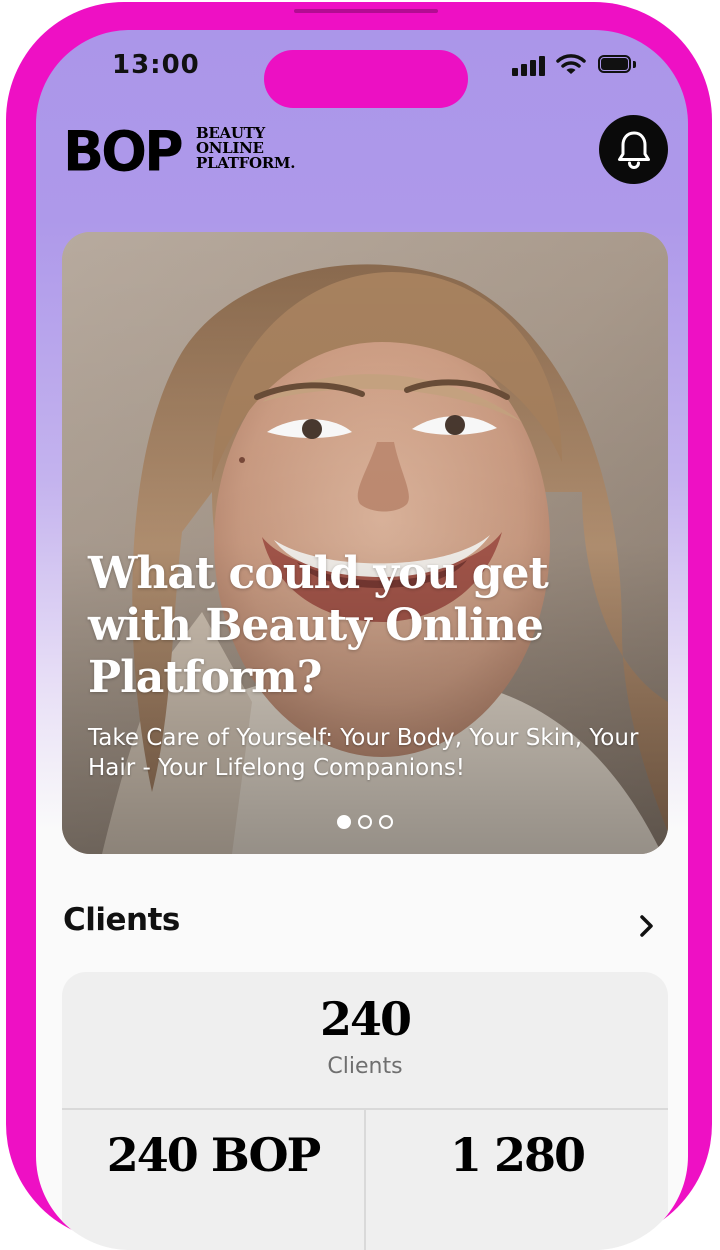 The width and height of the screenshot is (720, 1250). Describe the element at coordinates (517, 1155) in the screenshot. I see `secondary-stat-value: 1 280` at that location.